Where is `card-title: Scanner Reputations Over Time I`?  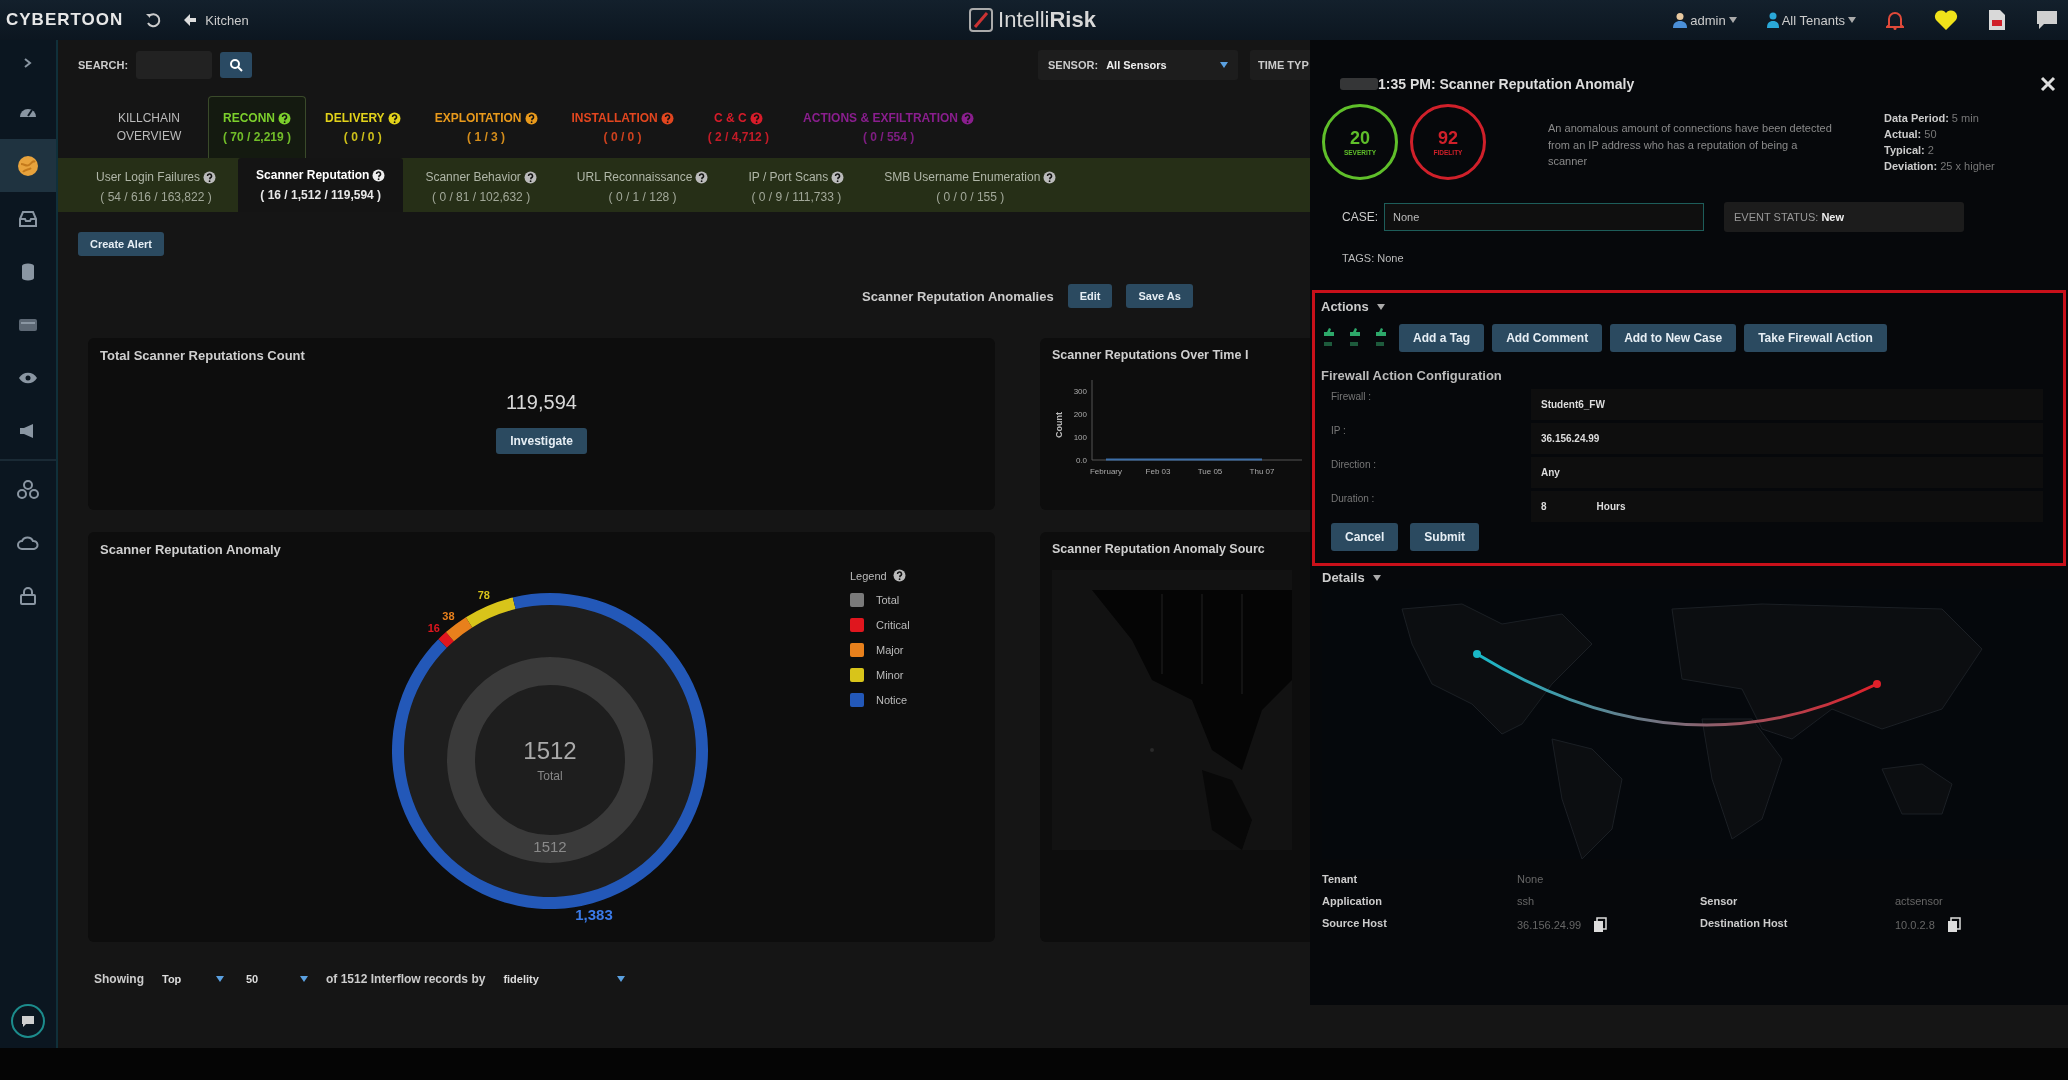
card-title: Scanner Reputations Over Time I is located at coordinates (1151, 355).